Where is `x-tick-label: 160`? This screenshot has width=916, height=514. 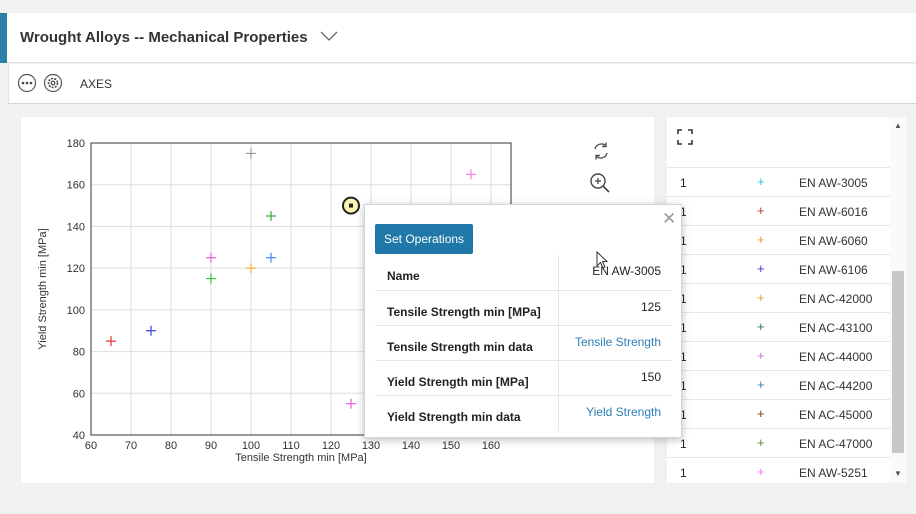 x-tick-label: 160 is located at coordinates (491, 446).